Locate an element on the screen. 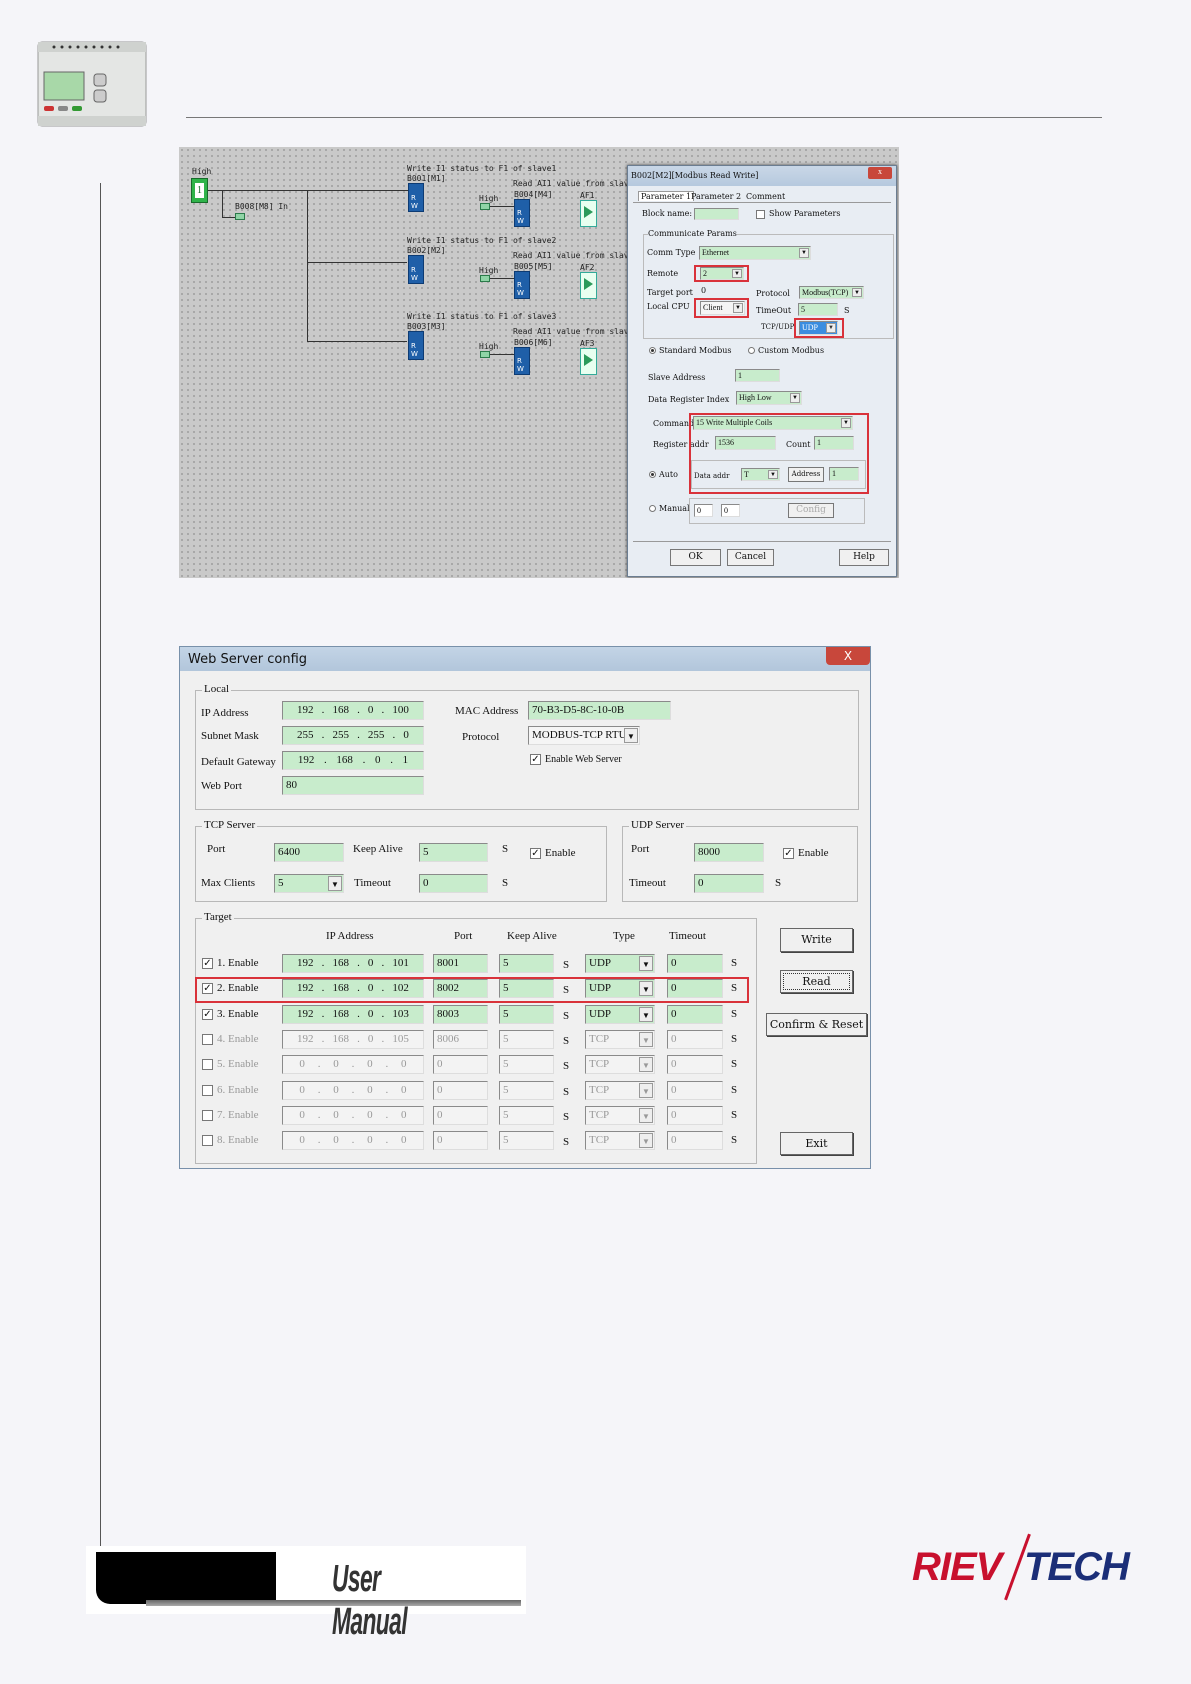 This screenshot has width=1191, height=1684. protocol-select: MODBUS-TCP RTU ▼ is located at coordinates (584, 735).